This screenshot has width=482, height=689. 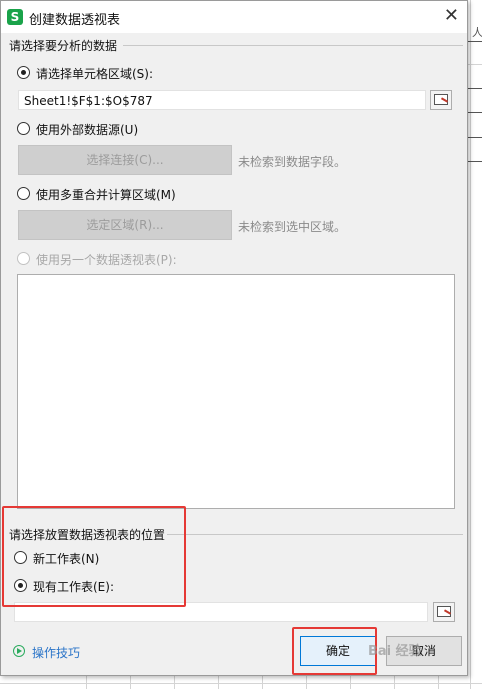 What do you see at coordinates (94, 73) in the screenshot?
I see `radio-cell-range-label: 请选择单元格区域(S):` at bounding box center [94, 73].